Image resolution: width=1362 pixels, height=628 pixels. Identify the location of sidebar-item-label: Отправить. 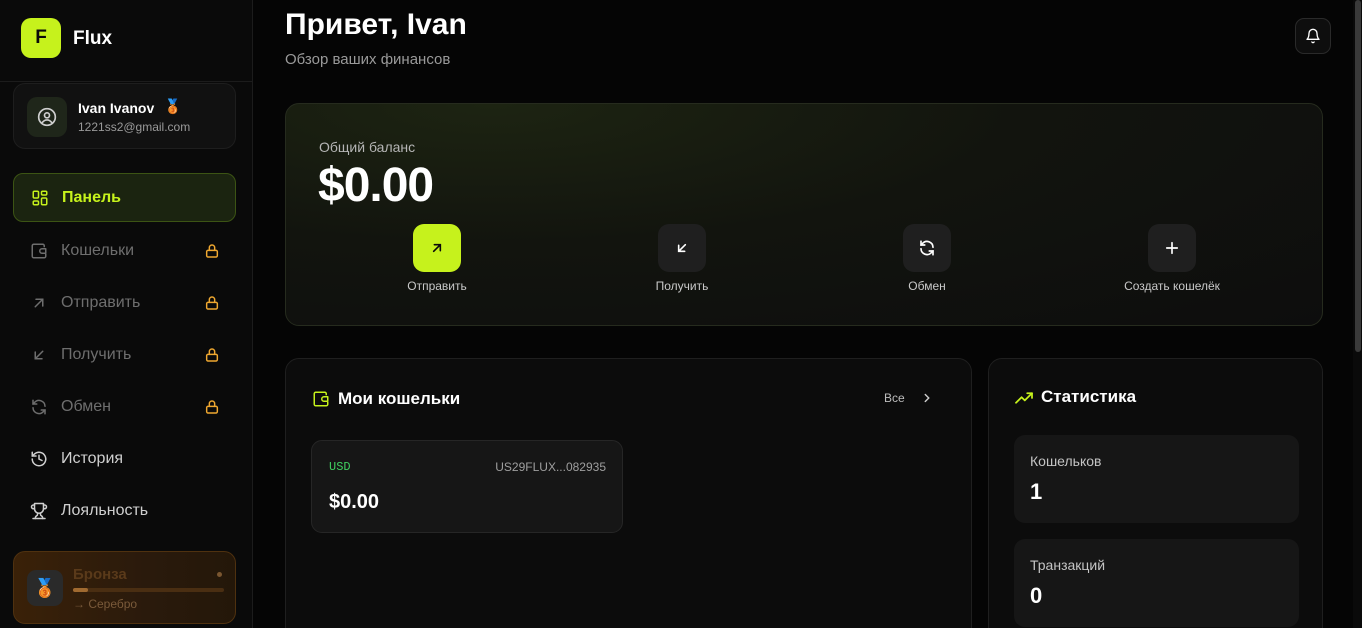
(101, 302).